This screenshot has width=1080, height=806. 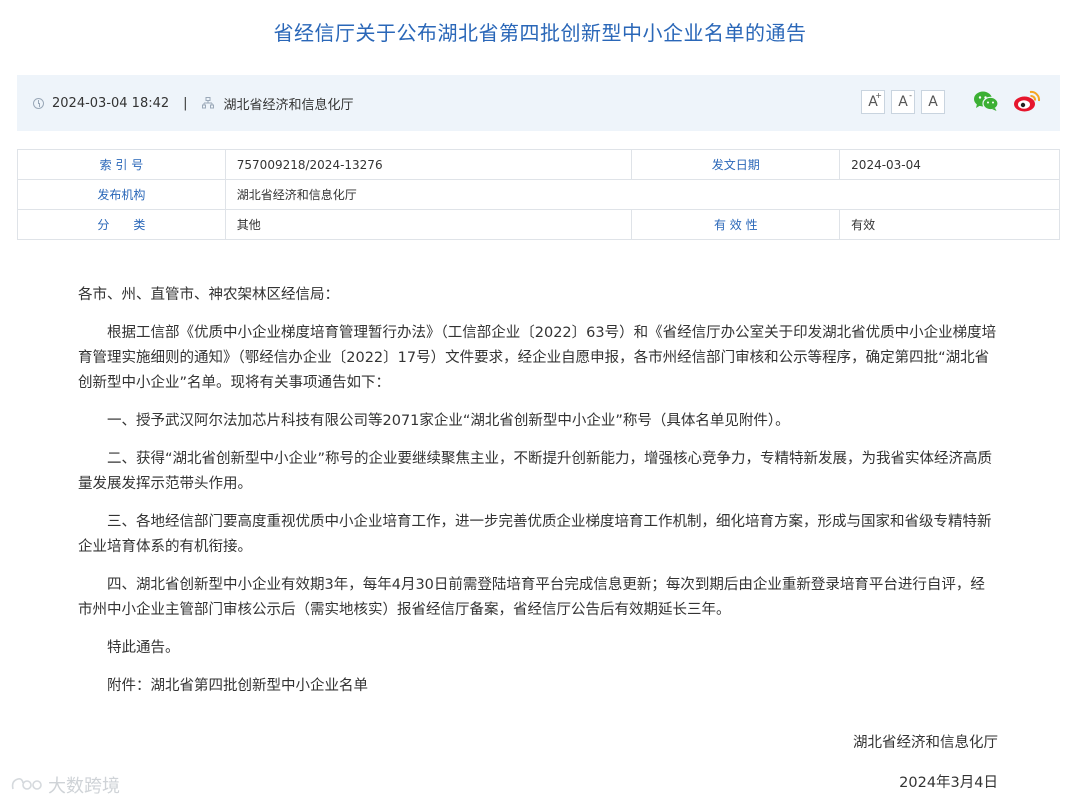 What do you see at coordinates (288, 105) in the screenshot?
I see `publish-source: 湖北省经济和信息化厅` at bounding box center [288, 105].